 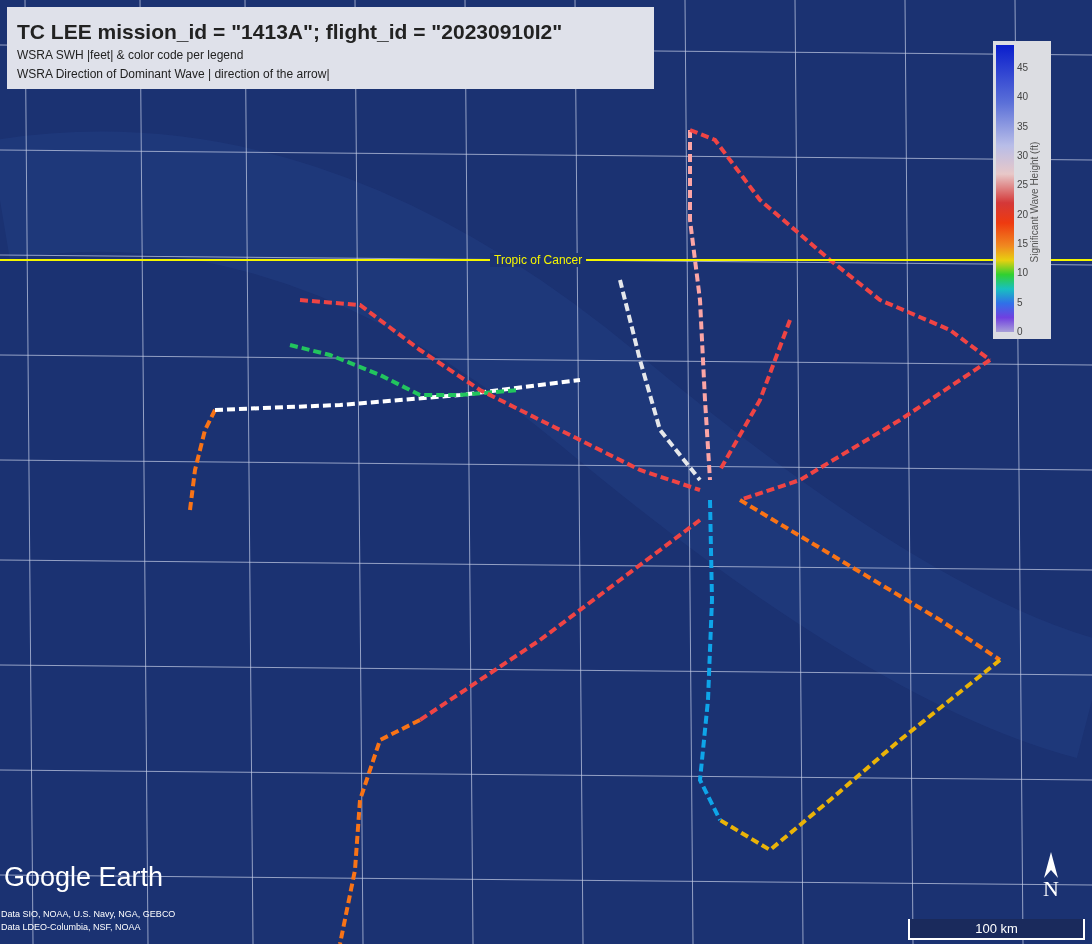 I want to click on scale-tick-label: 35, so click(x=1023, y=126).